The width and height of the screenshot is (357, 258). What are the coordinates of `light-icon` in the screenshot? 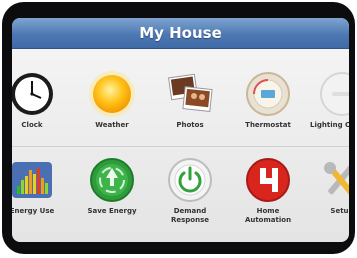 It's located at (333, 94).